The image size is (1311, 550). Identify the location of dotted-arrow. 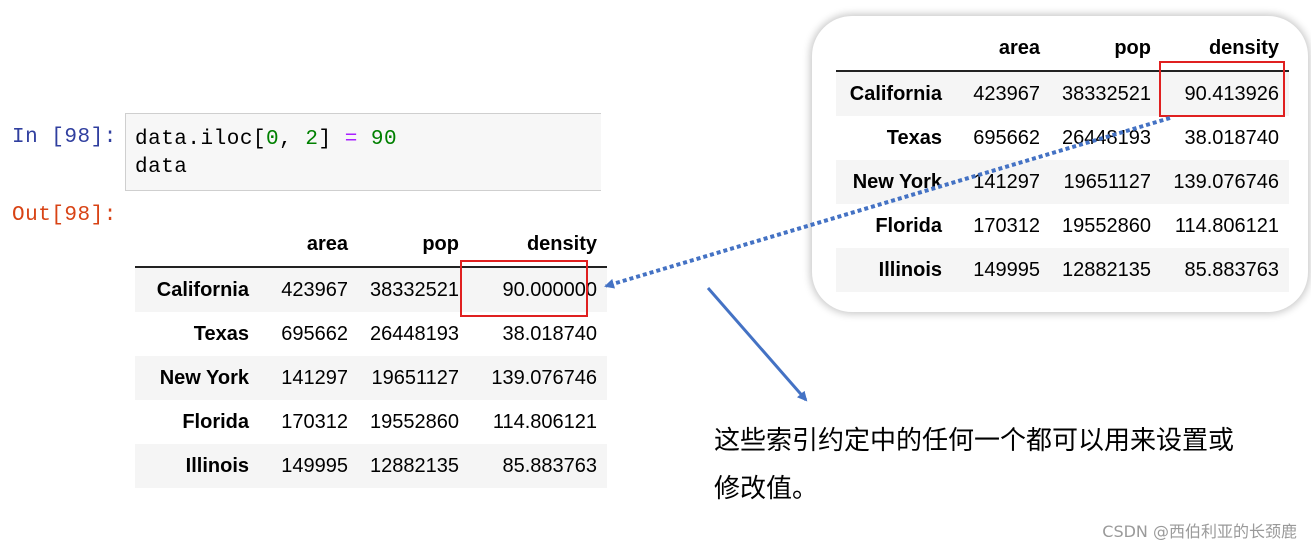
(887, 202).